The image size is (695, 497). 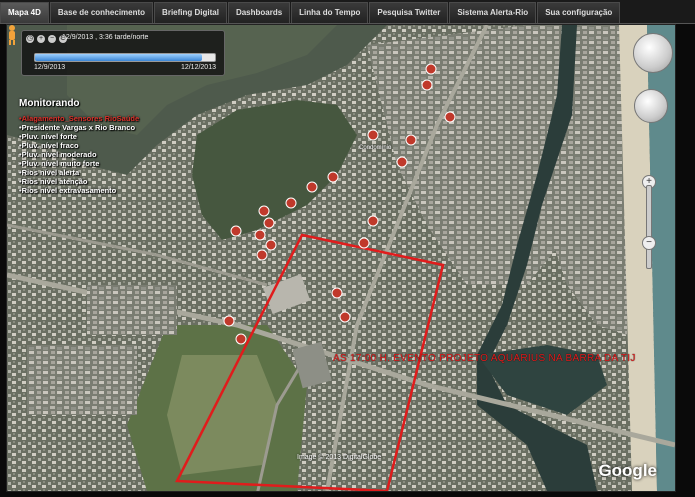 I want to click on time-end: 12/12/2013, so click(x=198, y=67).